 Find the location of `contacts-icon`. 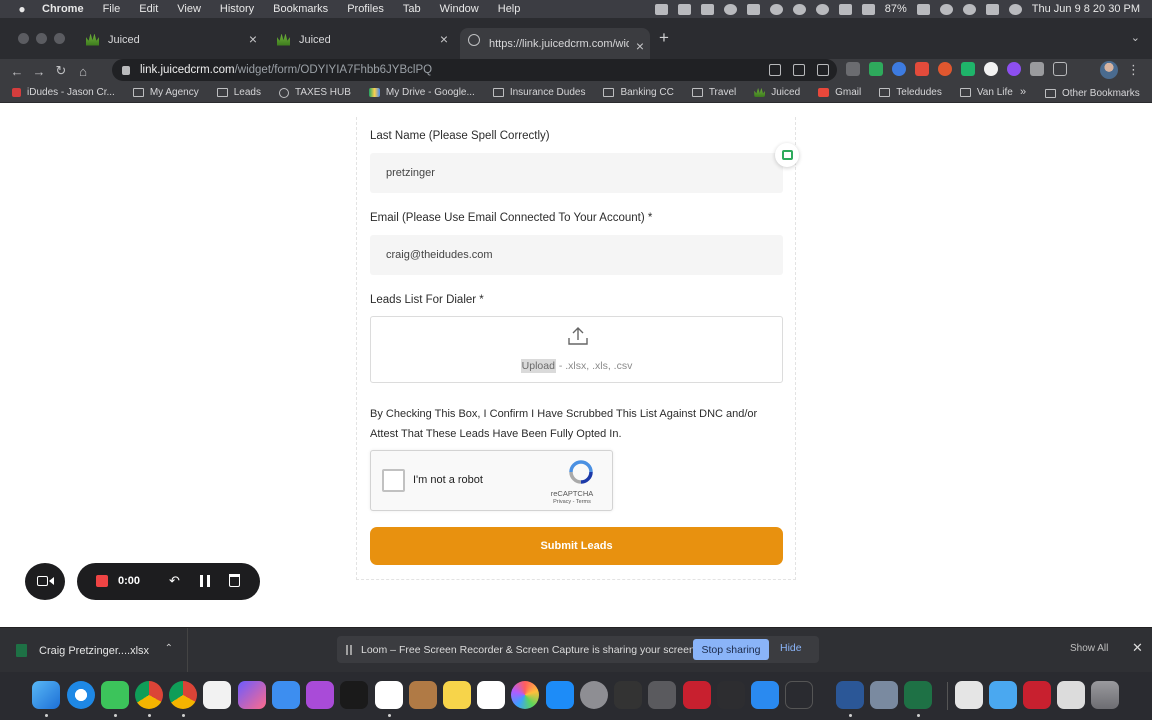

contacts-icon is located at coordinates (423, 695).